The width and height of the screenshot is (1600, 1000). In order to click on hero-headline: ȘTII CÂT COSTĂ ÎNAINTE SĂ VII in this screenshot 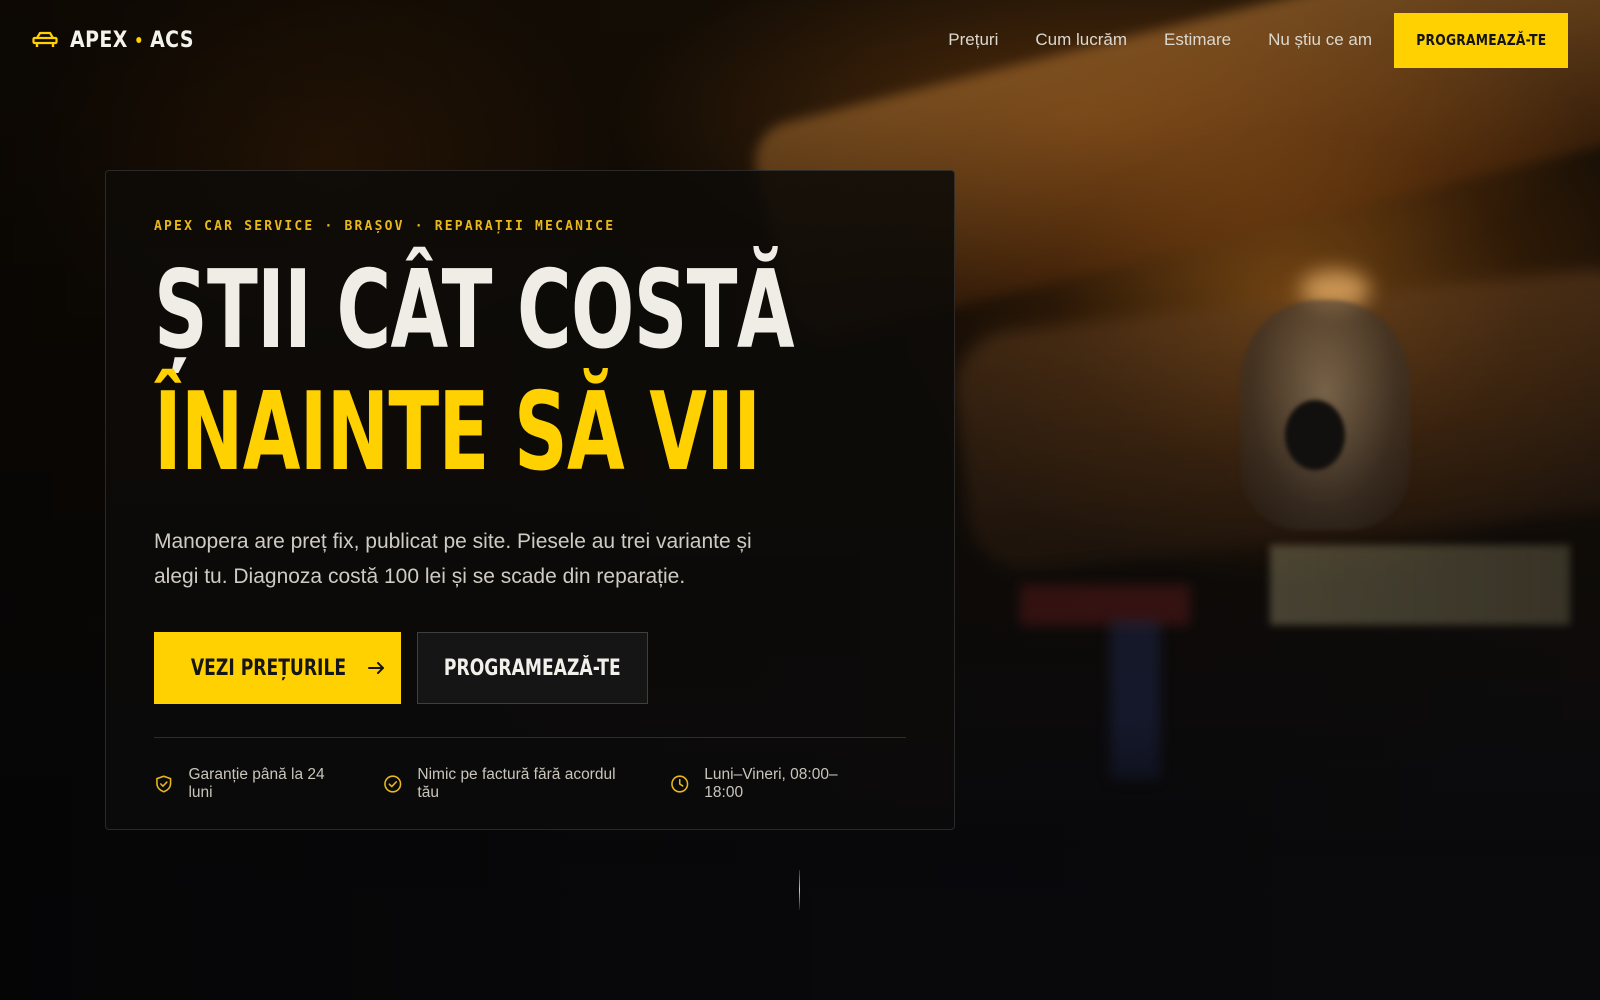, I will do `click(474, 371)`.